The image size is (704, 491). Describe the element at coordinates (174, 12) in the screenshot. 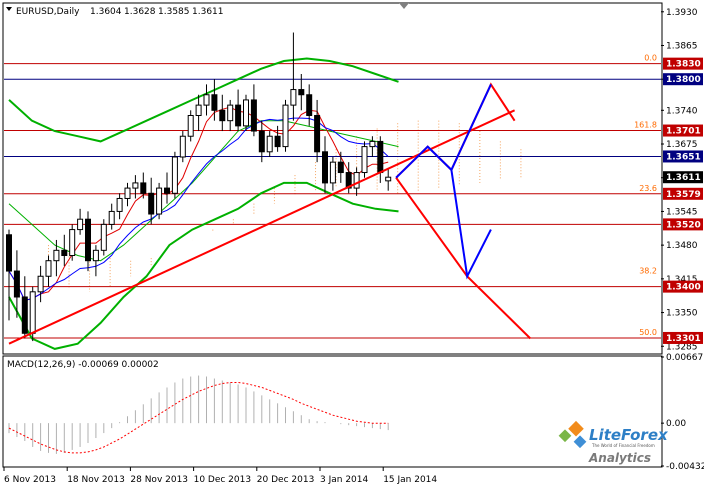

I see `ohlc-low: 1.3585` at that location.